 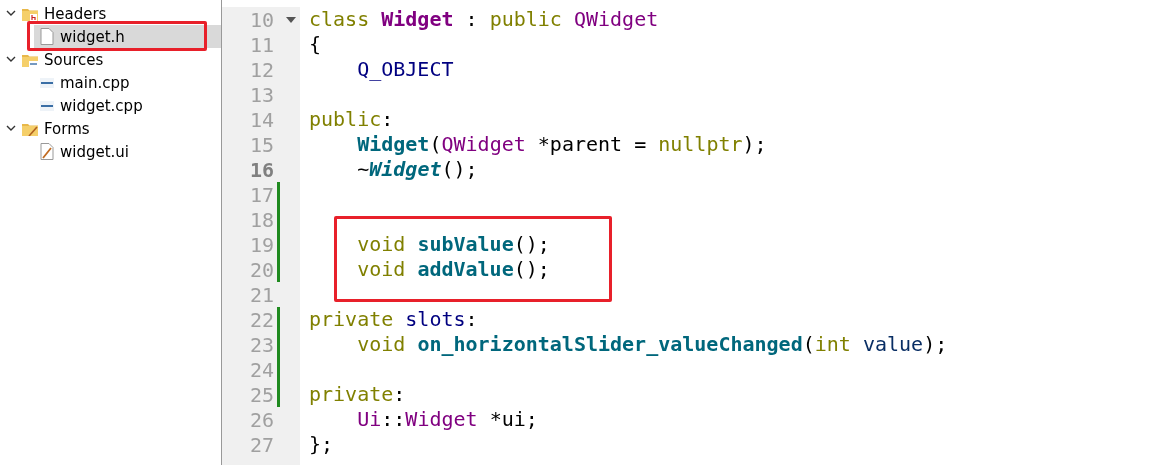 What do you see at coordinates (261, 294) in the screenshot?
I see `line-number: 21` at bounding box center [261, 294].